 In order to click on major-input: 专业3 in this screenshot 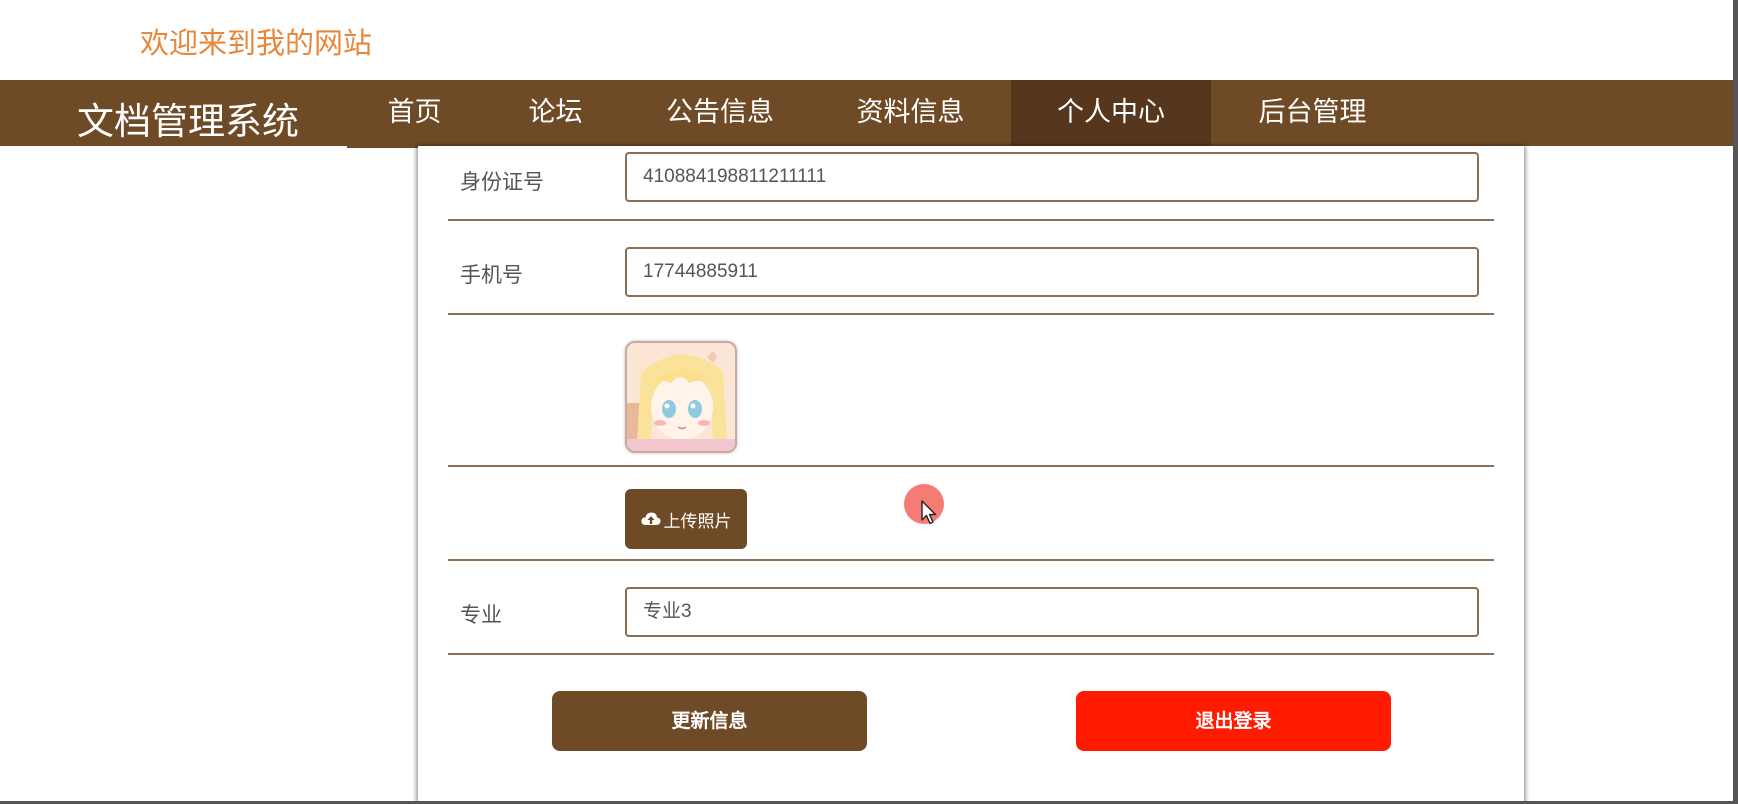, I will do `click(1052, 612)`.